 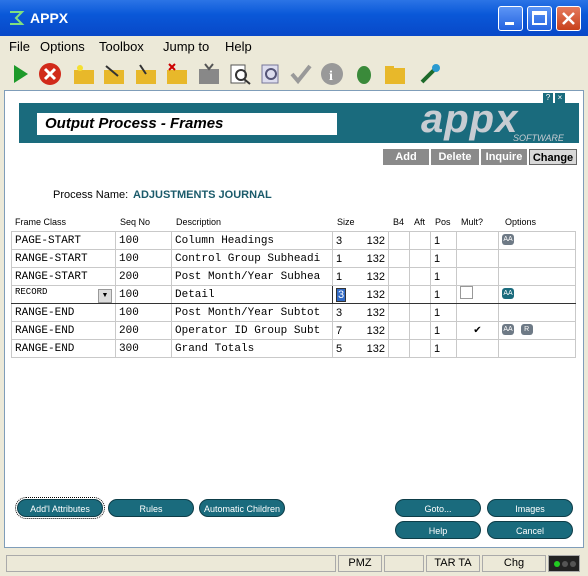 What do you see at coordinates (238, 46) in the screenshot?
I see `menu-help: Help` at bounding box center [238, 46].